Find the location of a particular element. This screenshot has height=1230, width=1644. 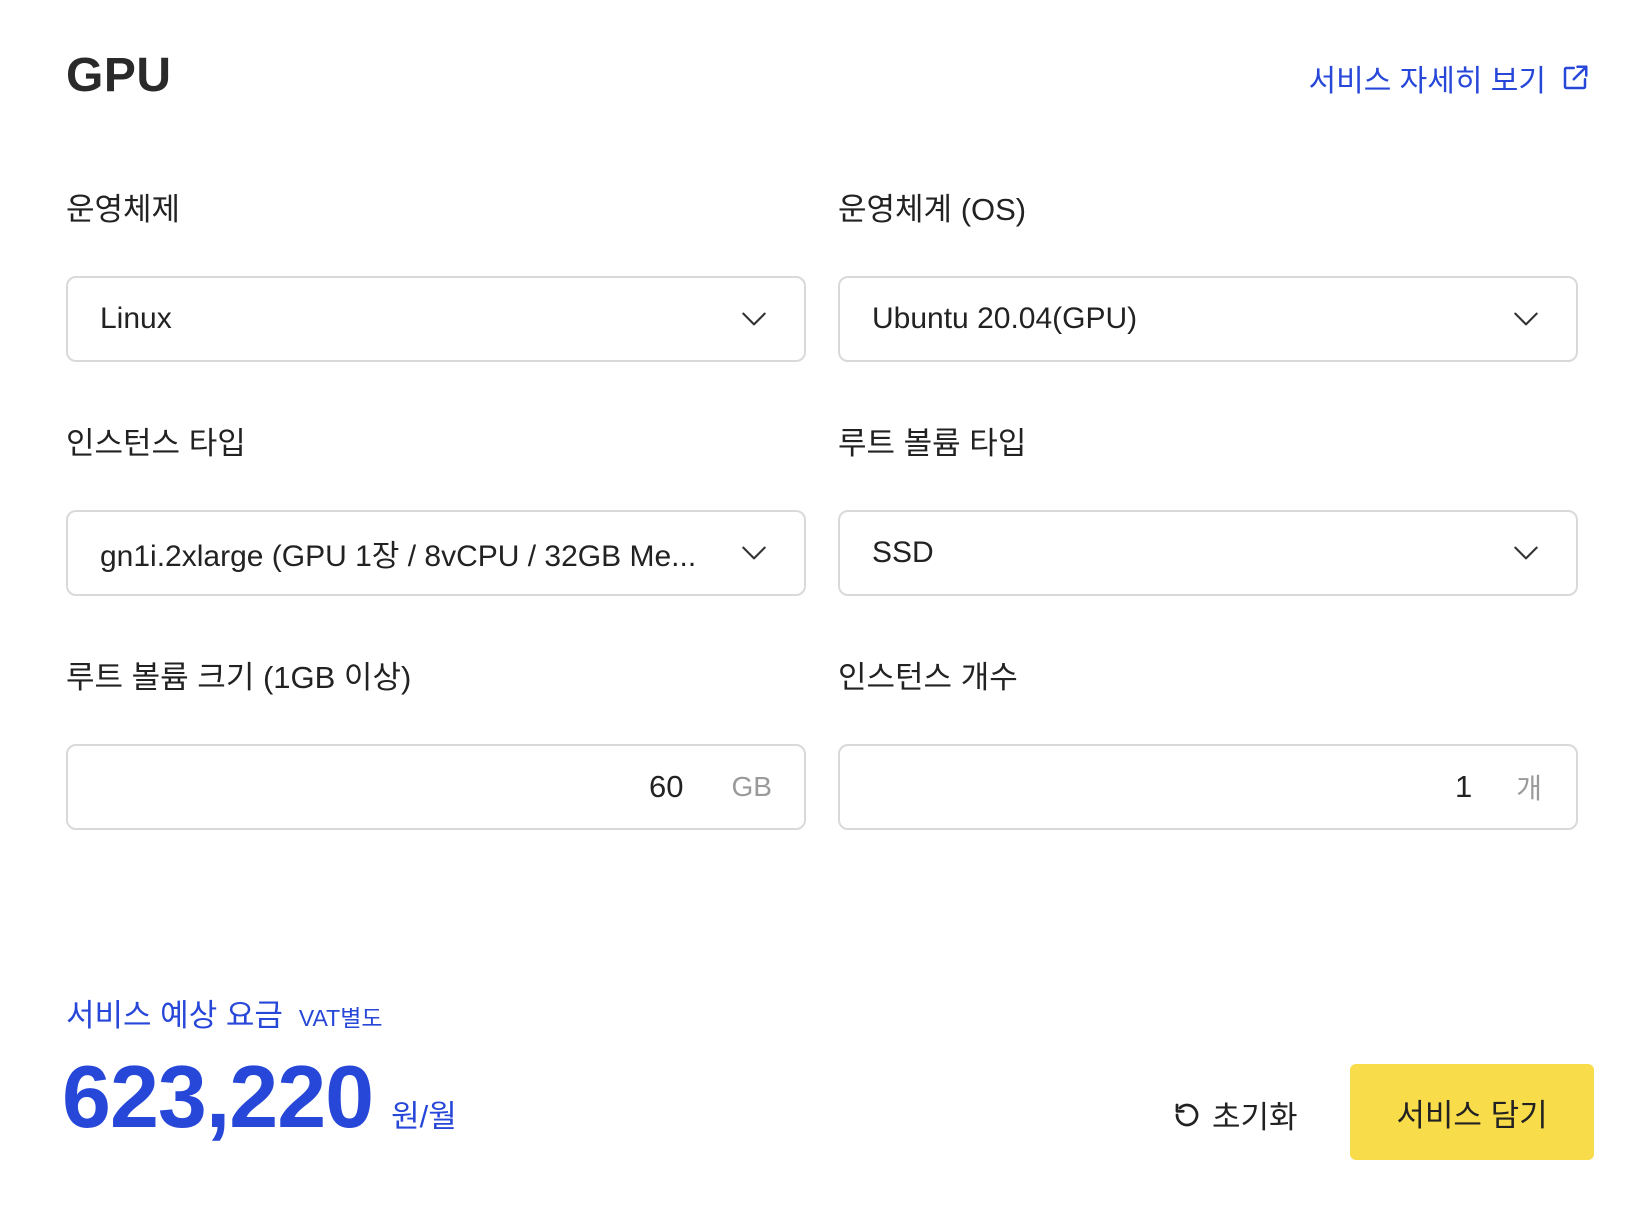

reset-label: 초기화 is located at coordinates (1255, 1117).